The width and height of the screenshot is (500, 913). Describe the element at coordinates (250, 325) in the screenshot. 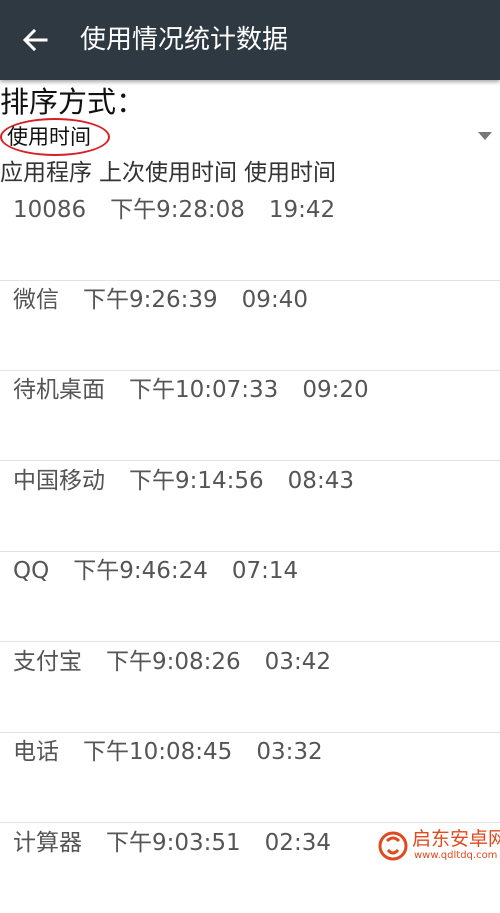

I see `list-item: 微信 下午9:26:39 09:40` at that location.